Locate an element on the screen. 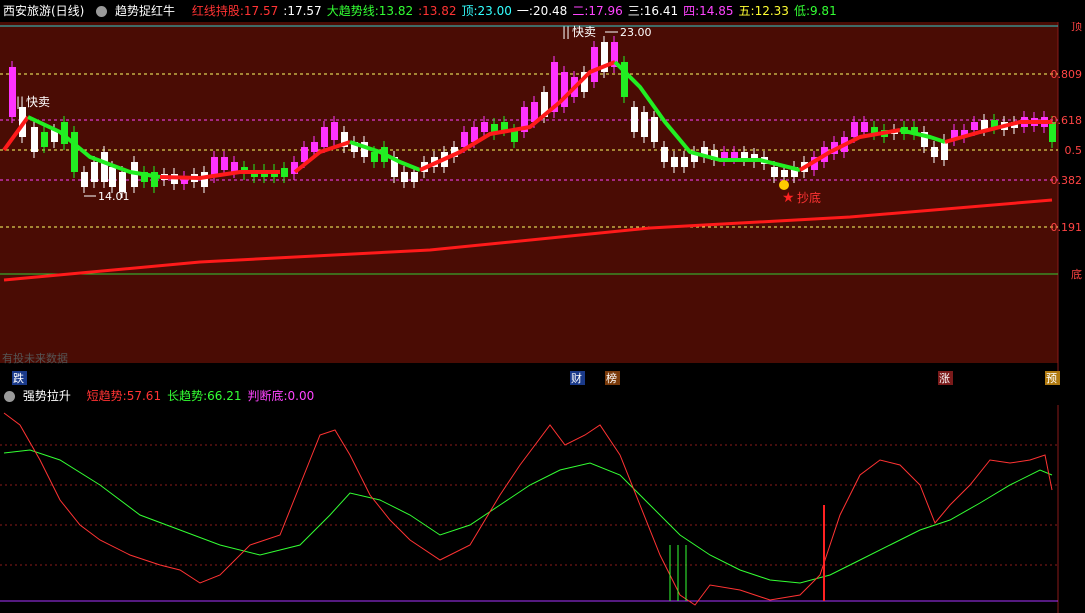 This screenshot has height=613, width=1085. sell-signal-2-label: 快卖 is located at coordinates (584, 32).